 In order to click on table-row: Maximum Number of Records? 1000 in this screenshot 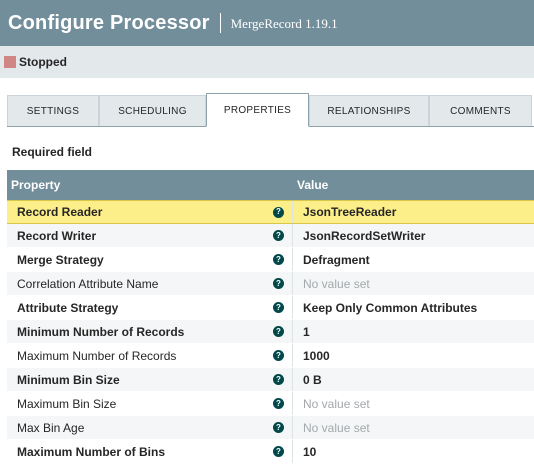, I will do `click(270, 356)`.